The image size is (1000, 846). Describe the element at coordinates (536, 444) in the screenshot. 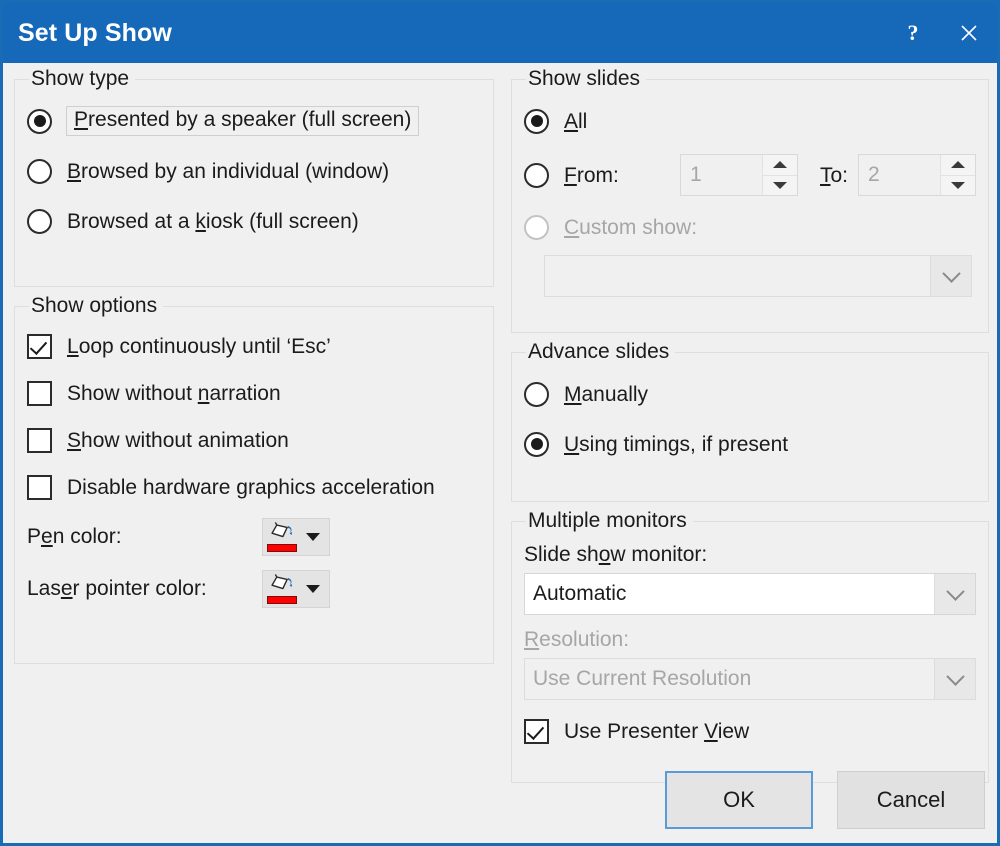

I see `radio-advance-using-timings-indicator` at that location.